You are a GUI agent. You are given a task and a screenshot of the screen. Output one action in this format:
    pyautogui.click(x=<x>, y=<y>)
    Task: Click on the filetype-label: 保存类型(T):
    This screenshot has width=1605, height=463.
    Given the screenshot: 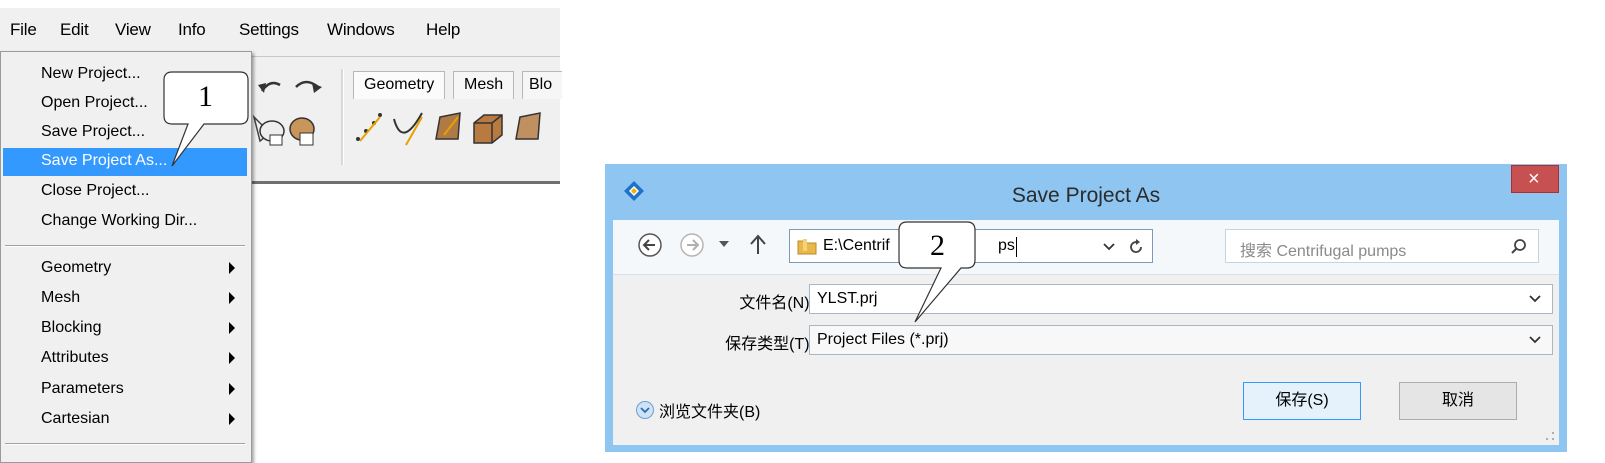 What is the action you would take?
    pyautogui.click(x=769, y=344)
    